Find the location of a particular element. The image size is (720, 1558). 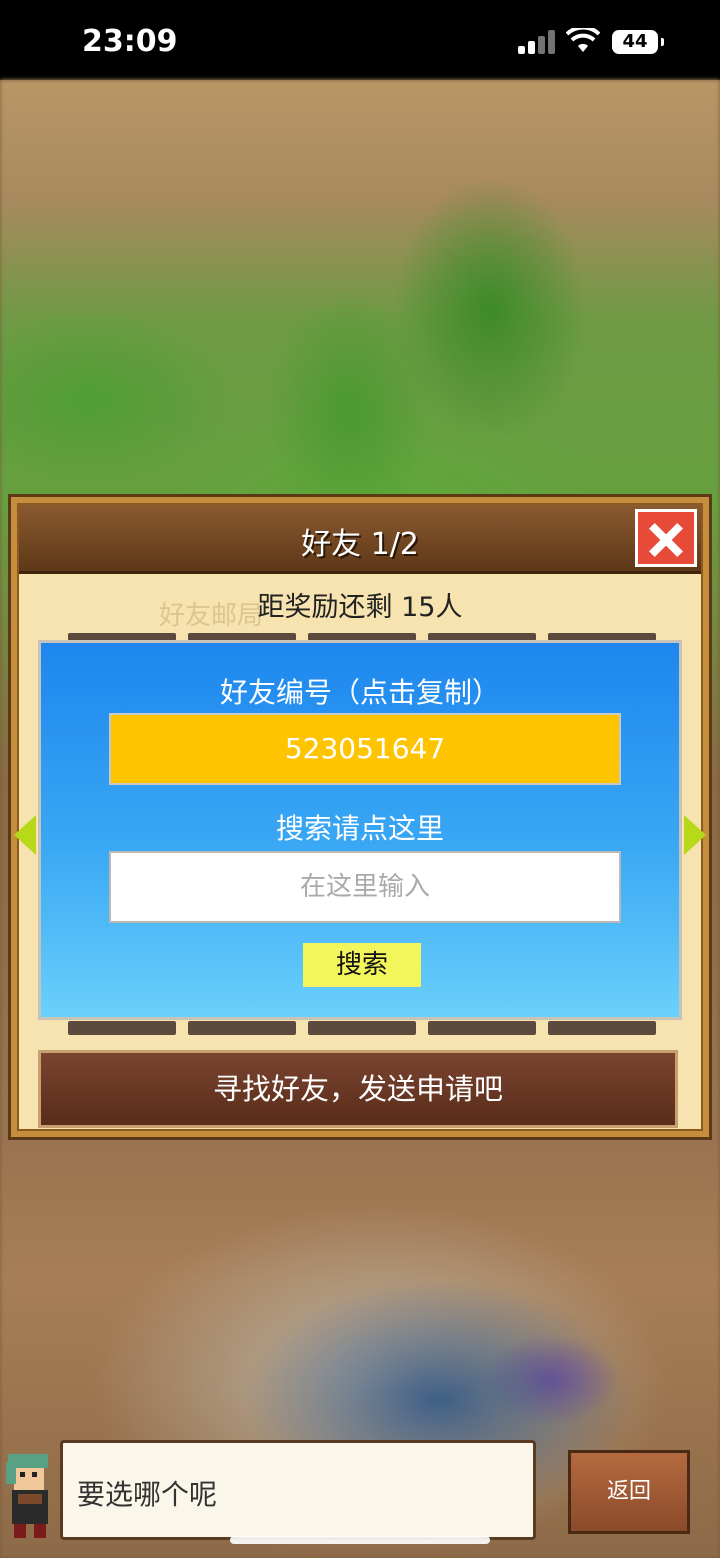

dialog-title: 好友 1/2 is located at coordinates (360, 544).